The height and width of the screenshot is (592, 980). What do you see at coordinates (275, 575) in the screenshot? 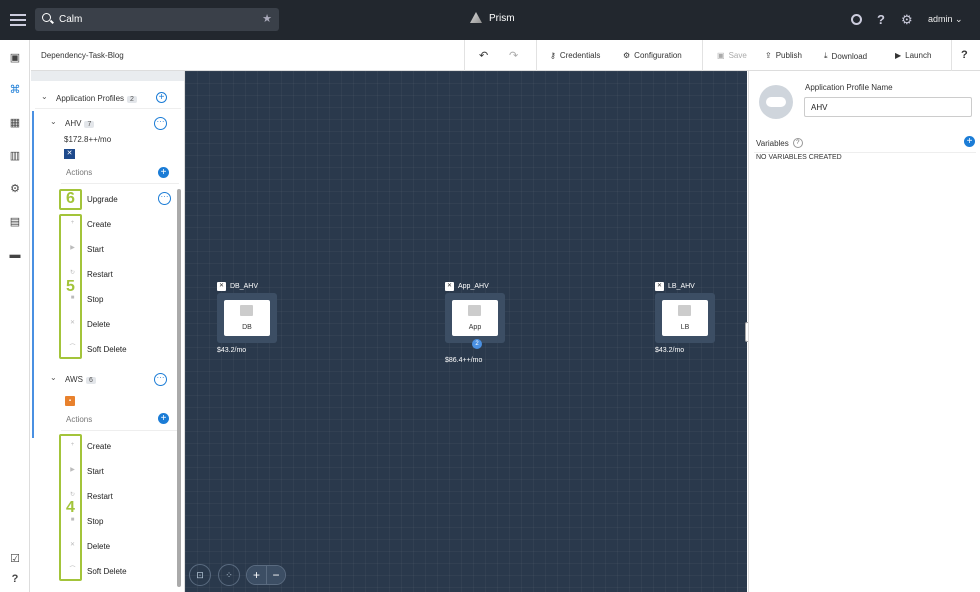
I see `zoom-out-button: −` at bounding box center [275, 575].